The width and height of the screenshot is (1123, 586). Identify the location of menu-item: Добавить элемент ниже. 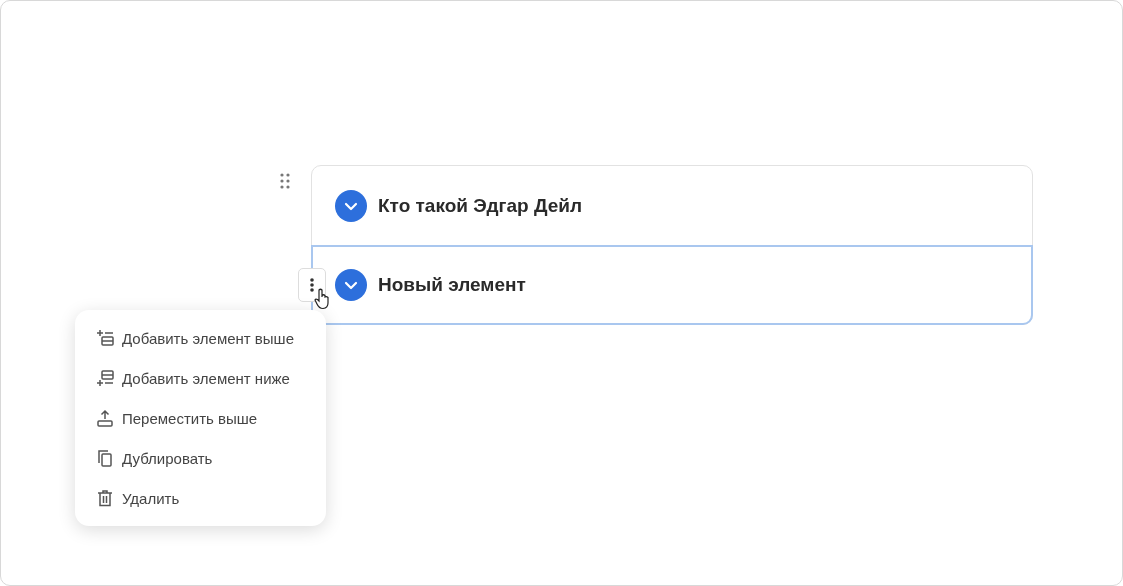
(200, 378).